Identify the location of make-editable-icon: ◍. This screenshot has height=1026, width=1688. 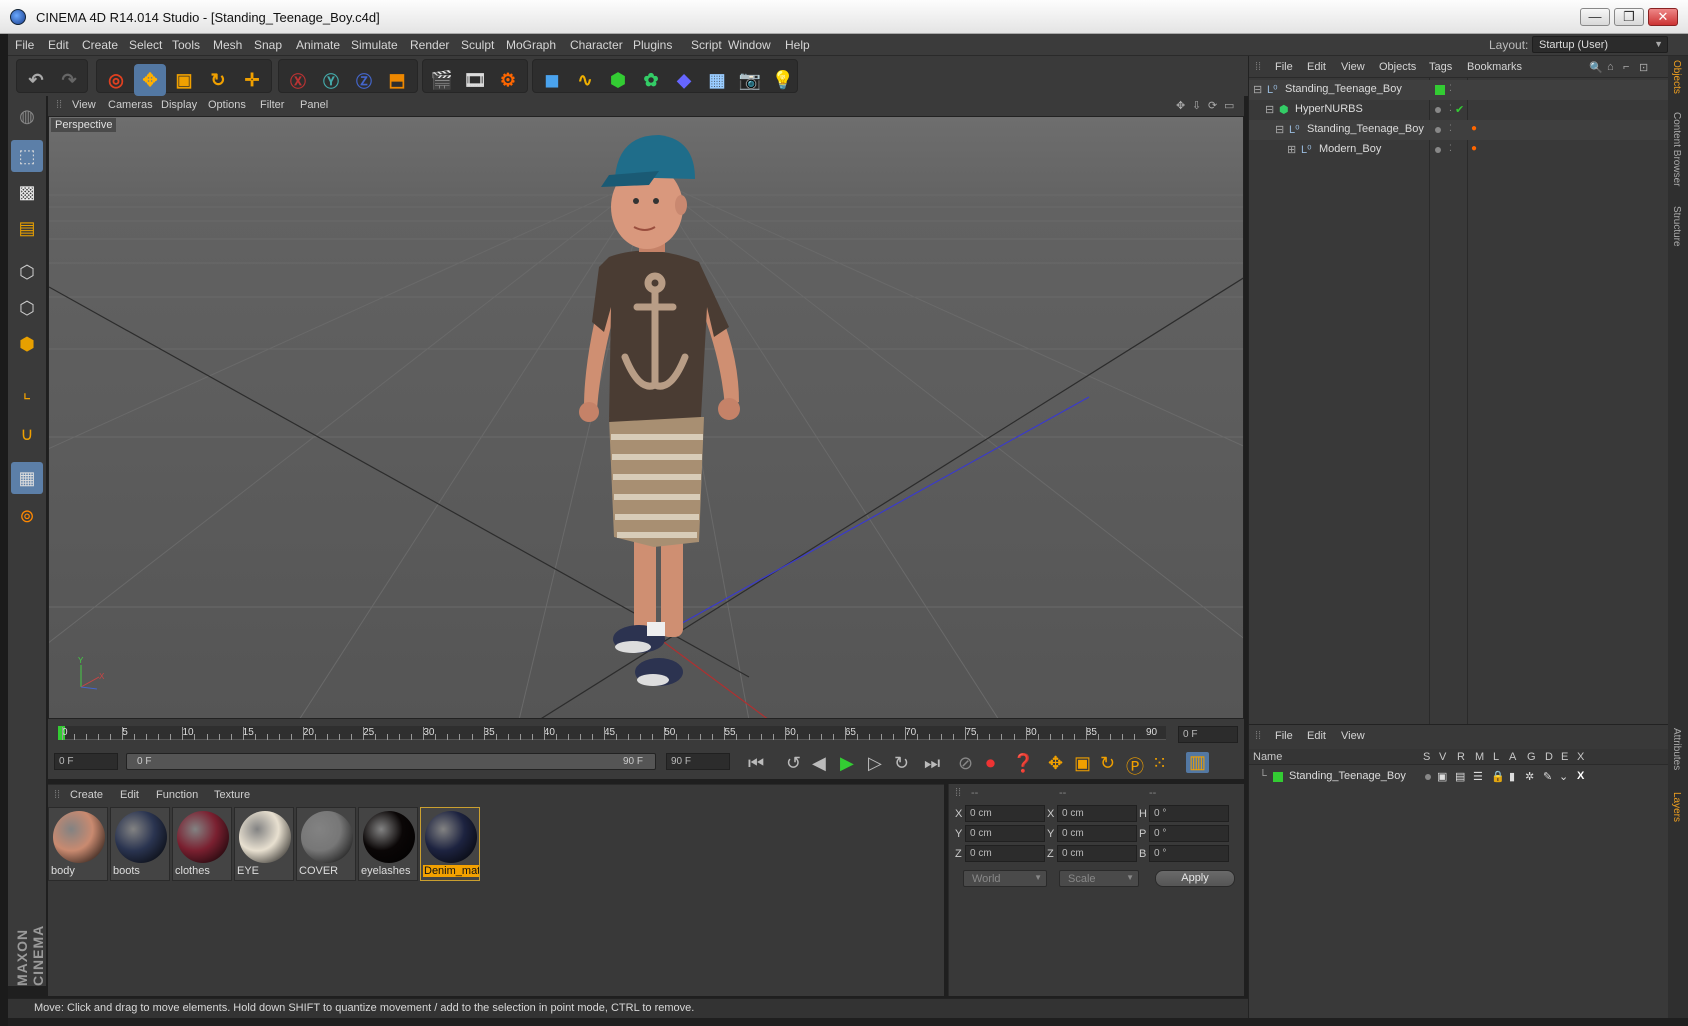
(27, 116).